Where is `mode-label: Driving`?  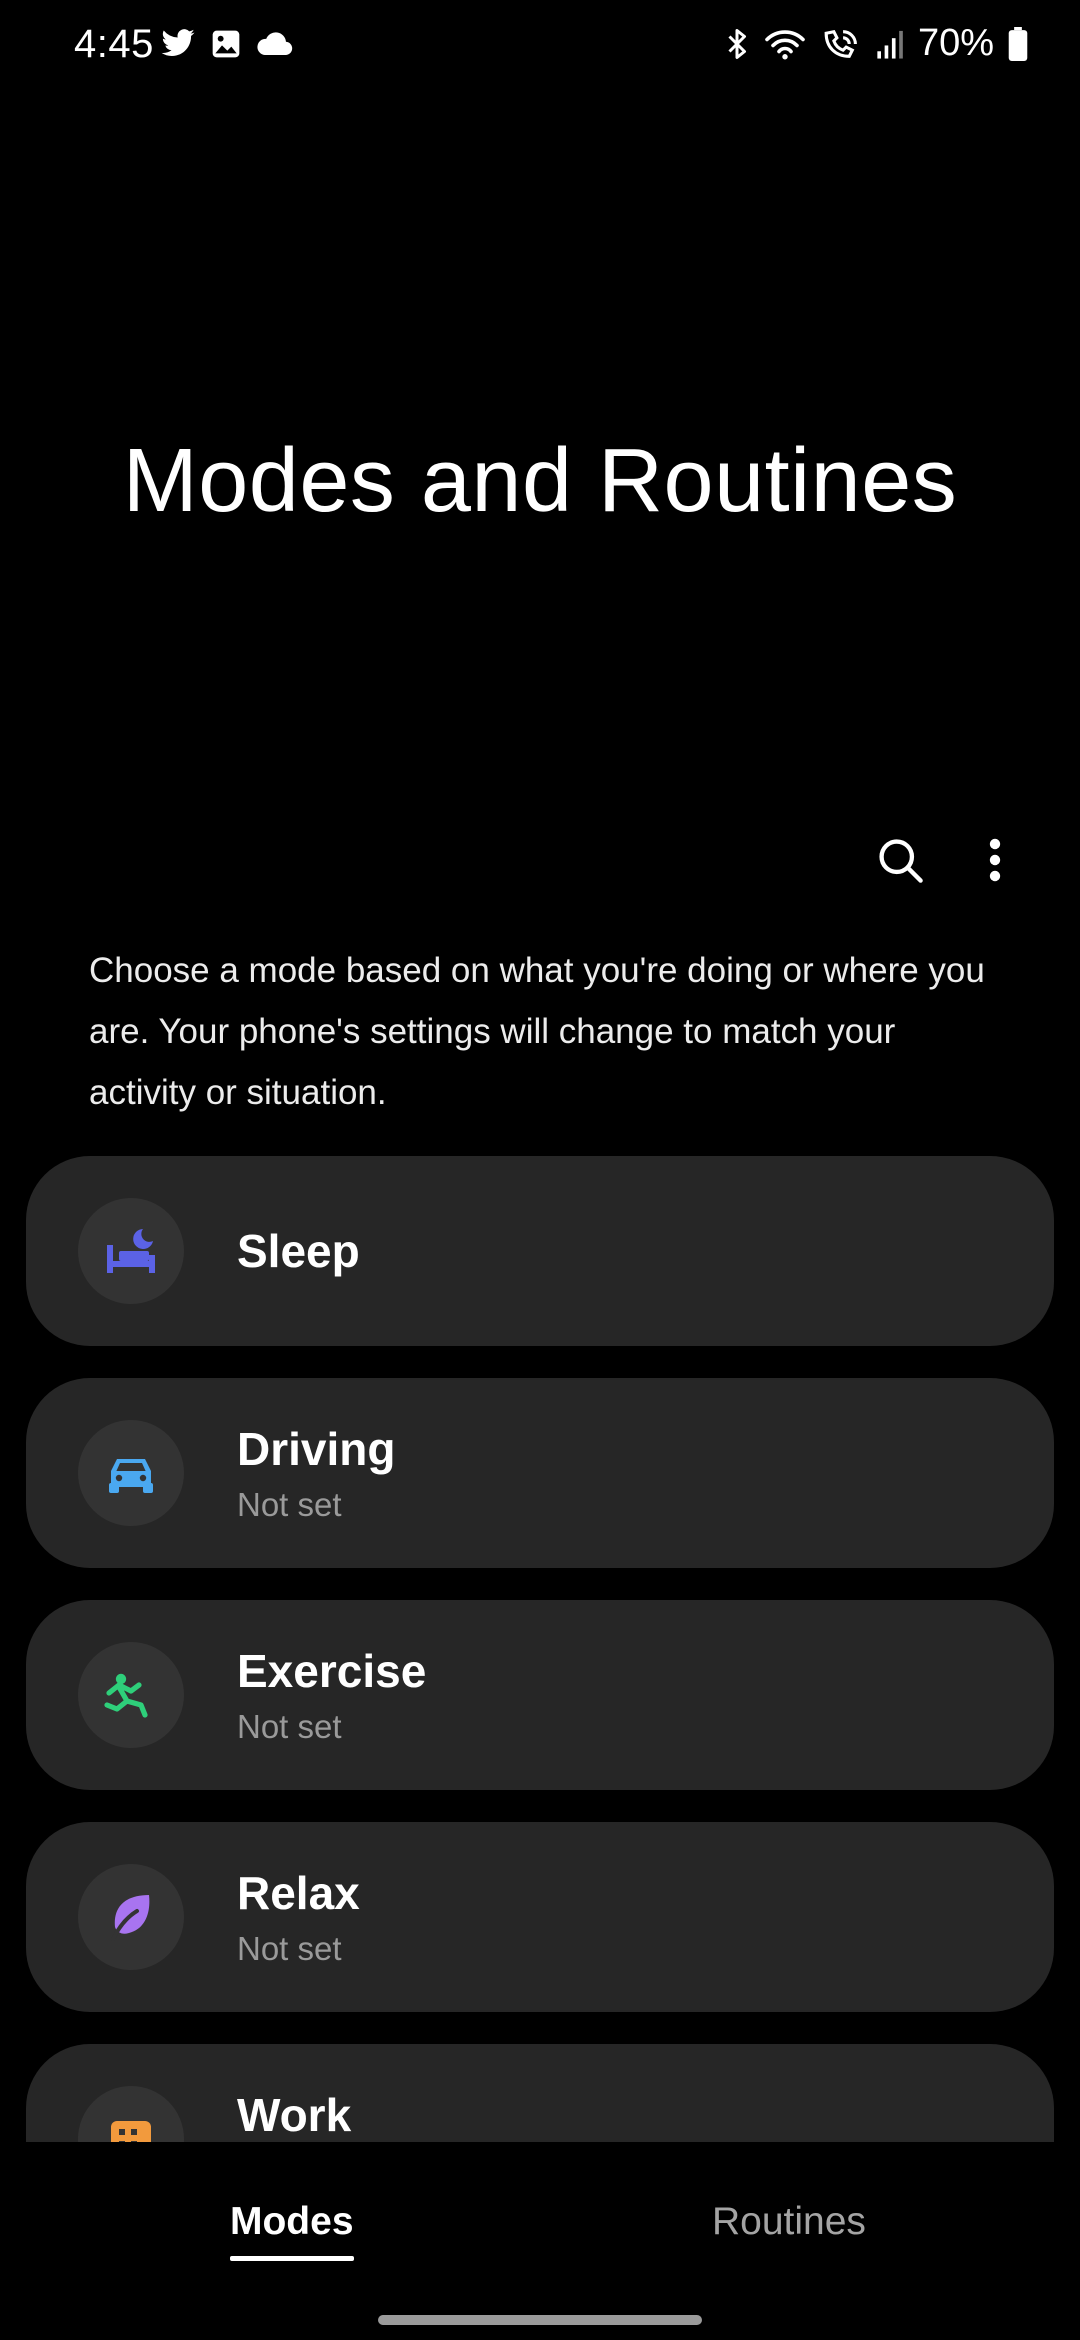 mode-label: Driving is located at coordinates (316, 1449).